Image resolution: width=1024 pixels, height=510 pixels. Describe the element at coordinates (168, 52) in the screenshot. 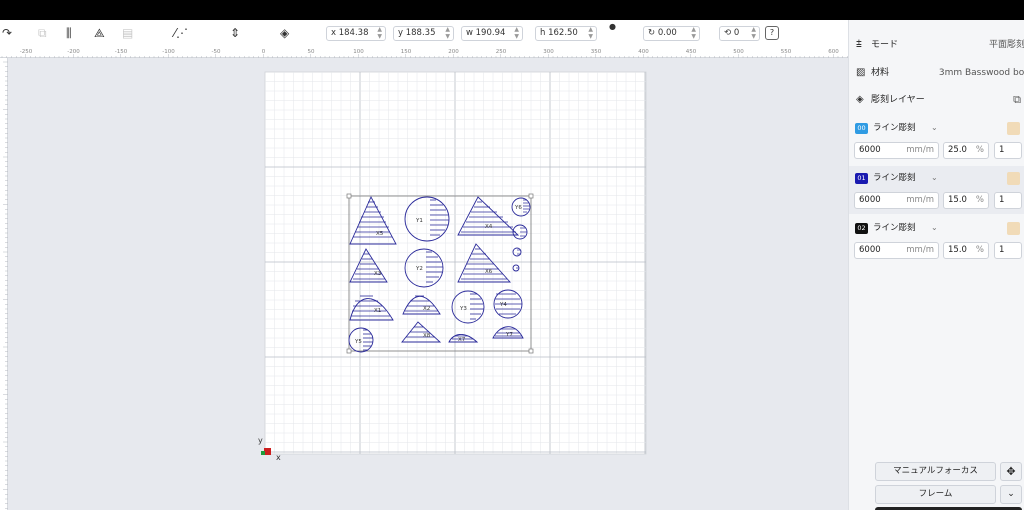

I see `ruler-tick-label: -100` at that location.